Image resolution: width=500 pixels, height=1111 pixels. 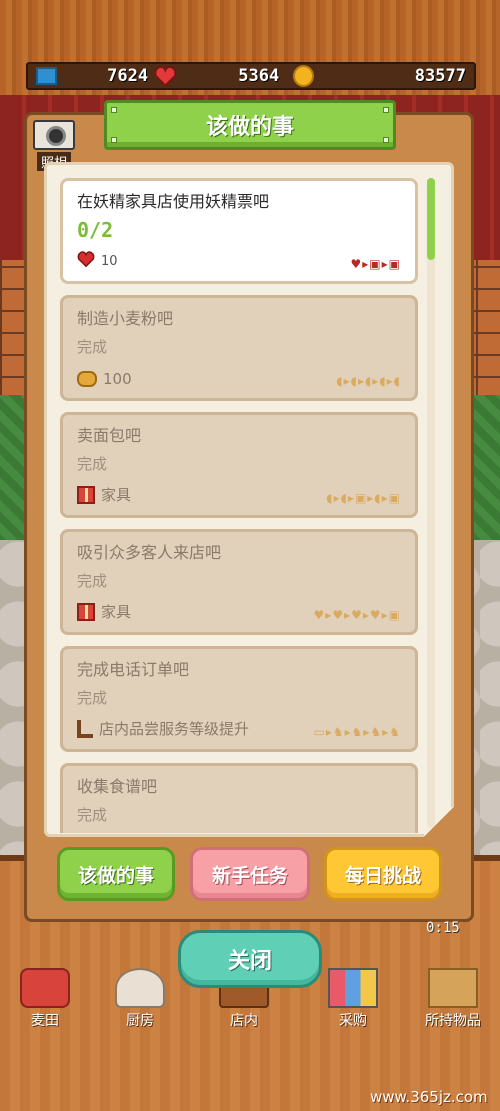 What do you see at coordinates (357, 732) in the screenshot?
I see `task-progress-icons: ▭▸♞▸♞▸♞▸♞` at bounding box center [357, 732].